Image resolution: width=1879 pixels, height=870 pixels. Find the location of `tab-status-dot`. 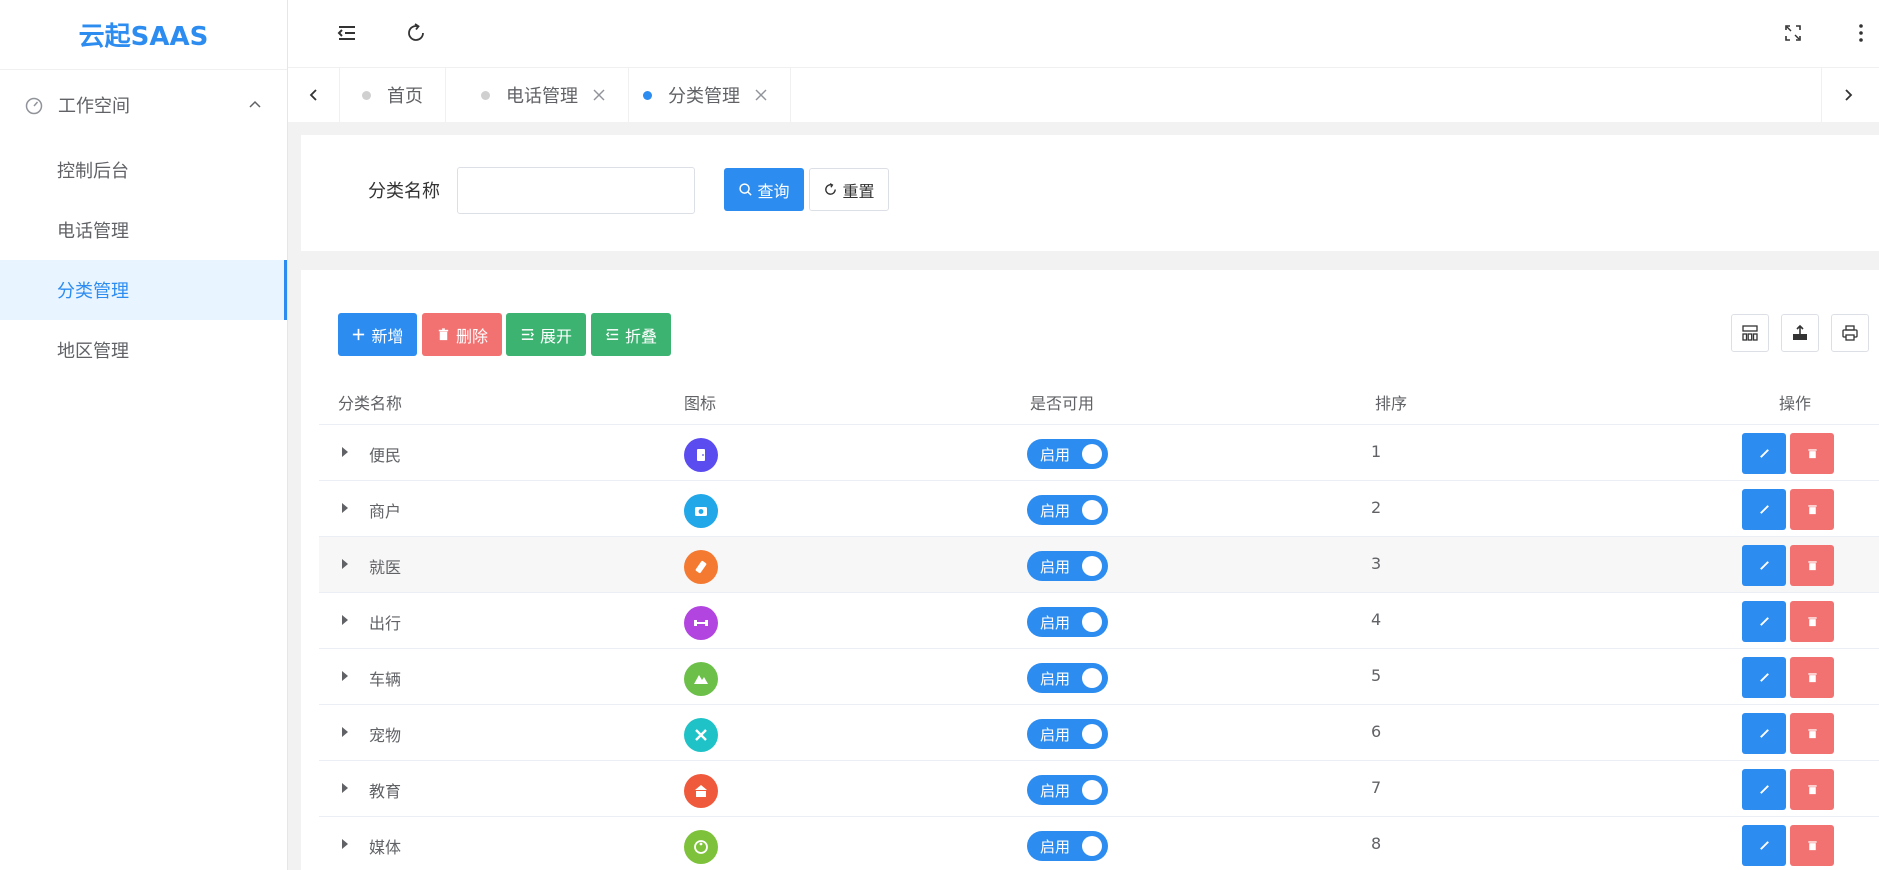

tab-status-dot is located at coordinates (485, 95).